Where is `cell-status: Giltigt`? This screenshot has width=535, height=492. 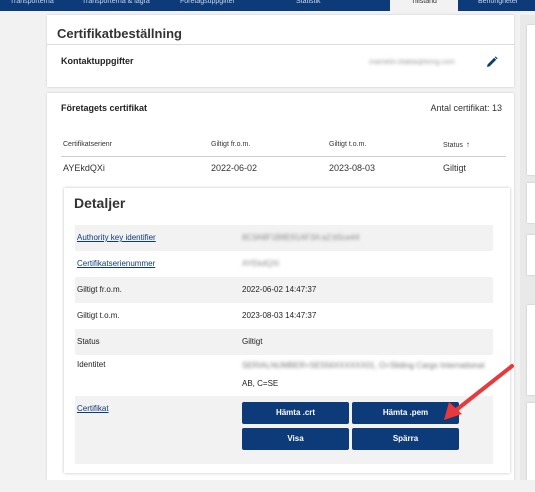
cell-status: Giltigt is located at coordinates (455, 168).